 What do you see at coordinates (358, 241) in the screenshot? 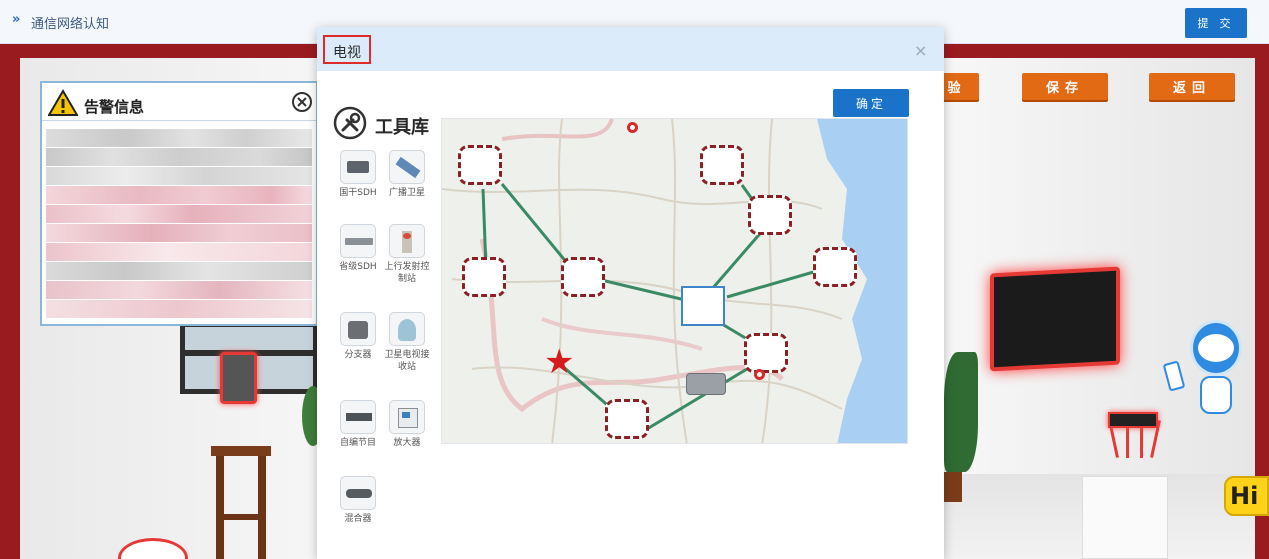
I see `sdh-rack-icon` at bounding box center [358, 241].